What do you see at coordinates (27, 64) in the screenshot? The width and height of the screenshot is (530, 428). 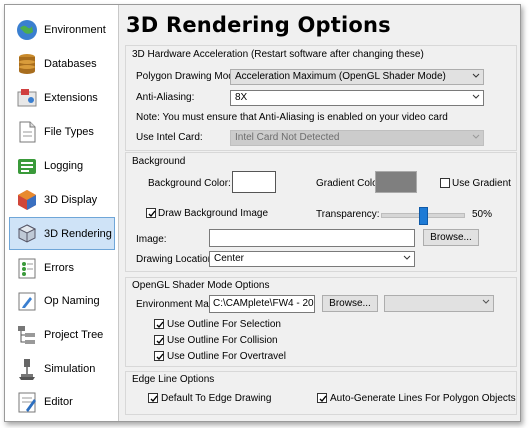 I see `database-icon` at bounding box center [27, 64].